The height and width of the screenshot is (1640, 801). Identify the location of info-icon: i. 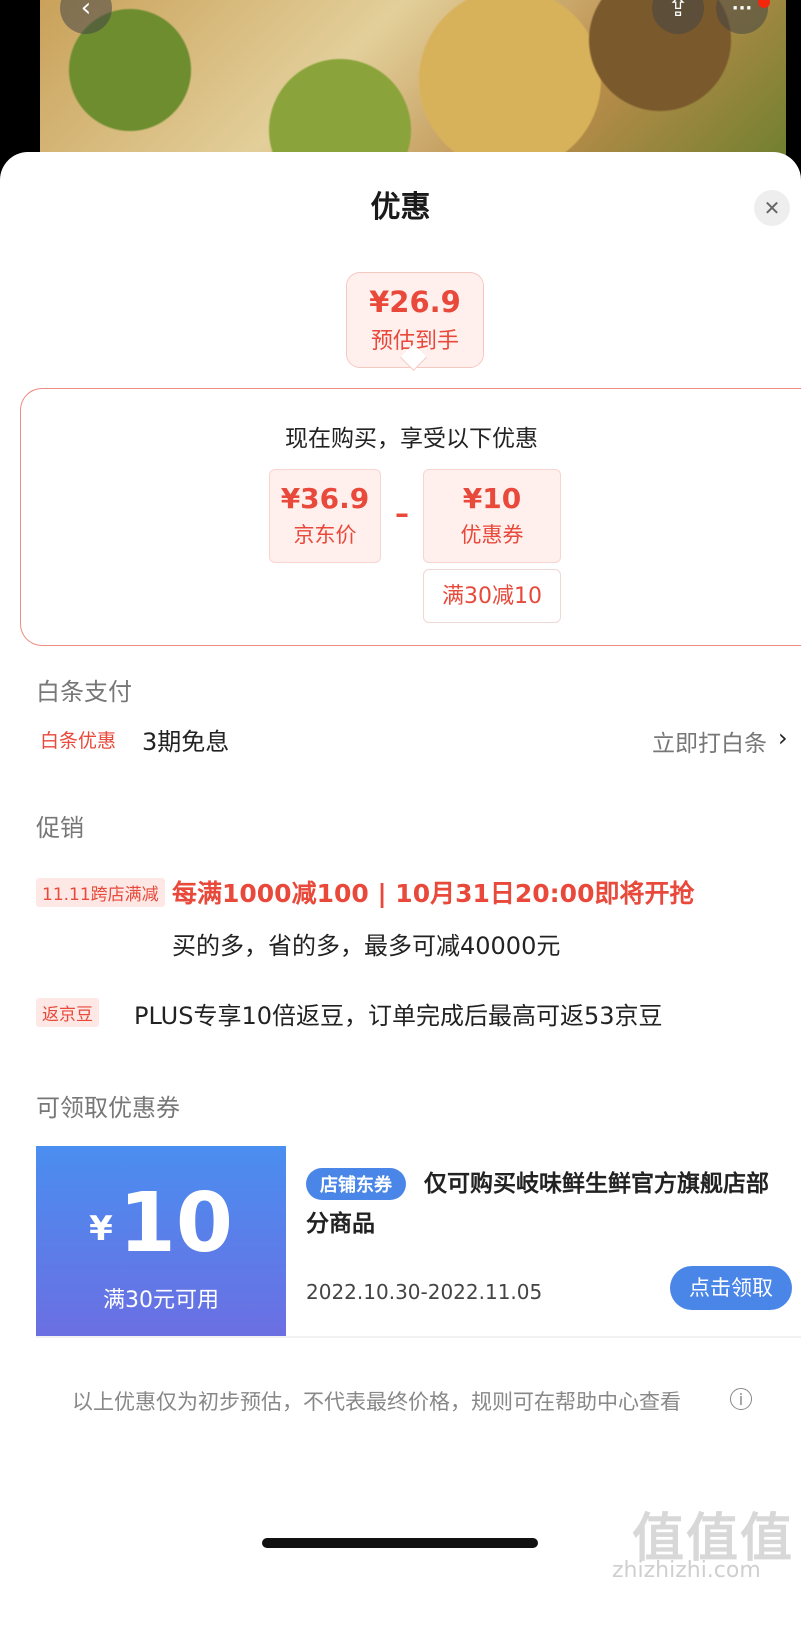
(741, 1399).